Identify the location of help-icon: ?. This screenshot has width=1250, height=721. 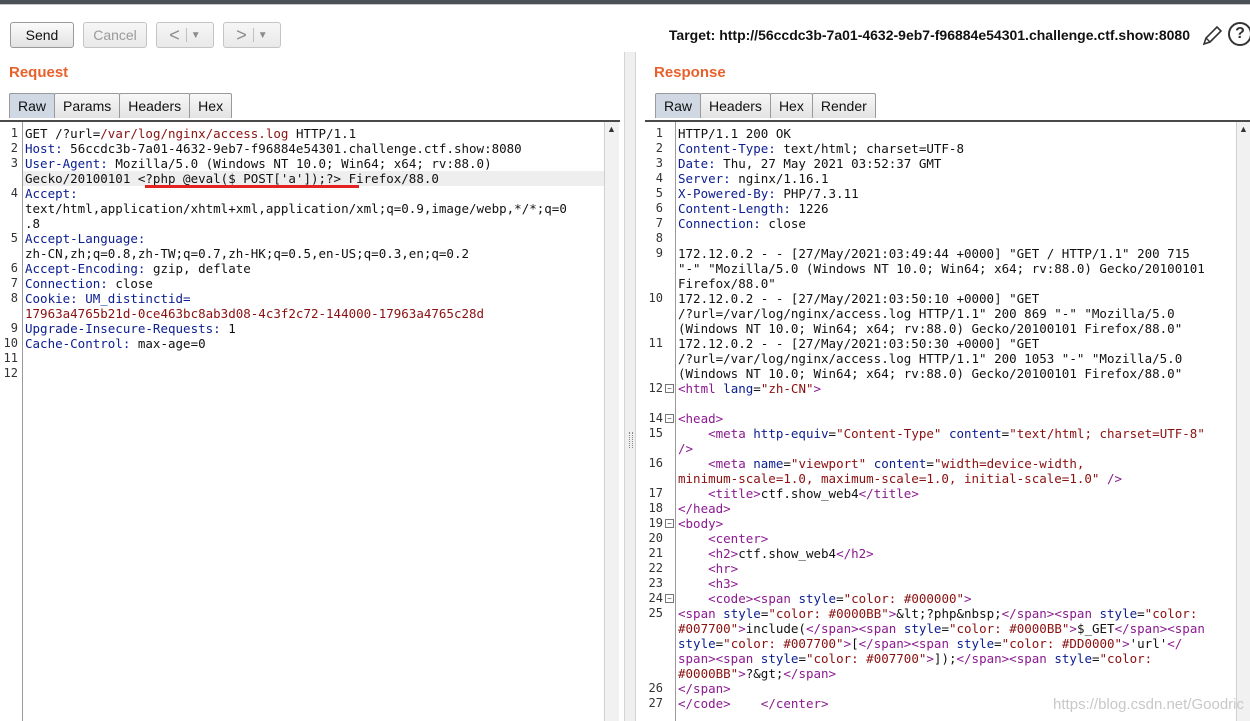
(1239, 34).